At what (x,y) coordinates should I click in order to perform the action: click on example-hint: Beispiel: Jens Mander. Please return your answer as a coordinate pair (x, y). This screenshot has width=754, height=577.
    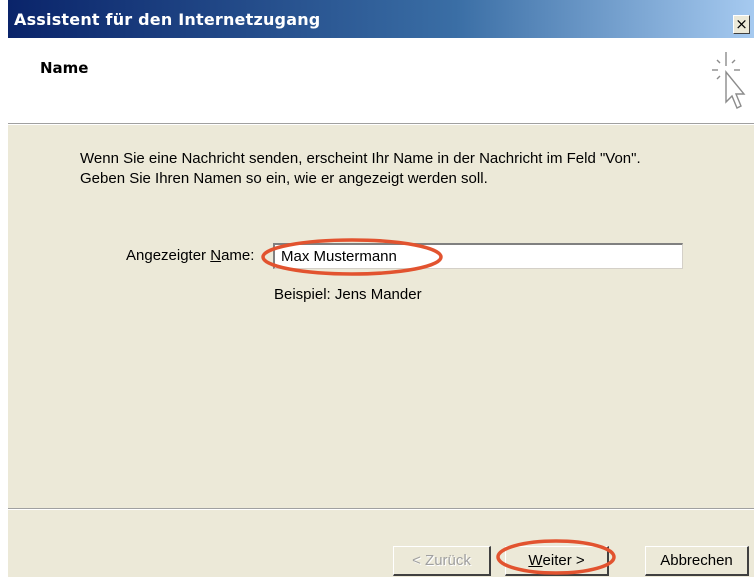
    Looking at the image, I should click on (348, 294).